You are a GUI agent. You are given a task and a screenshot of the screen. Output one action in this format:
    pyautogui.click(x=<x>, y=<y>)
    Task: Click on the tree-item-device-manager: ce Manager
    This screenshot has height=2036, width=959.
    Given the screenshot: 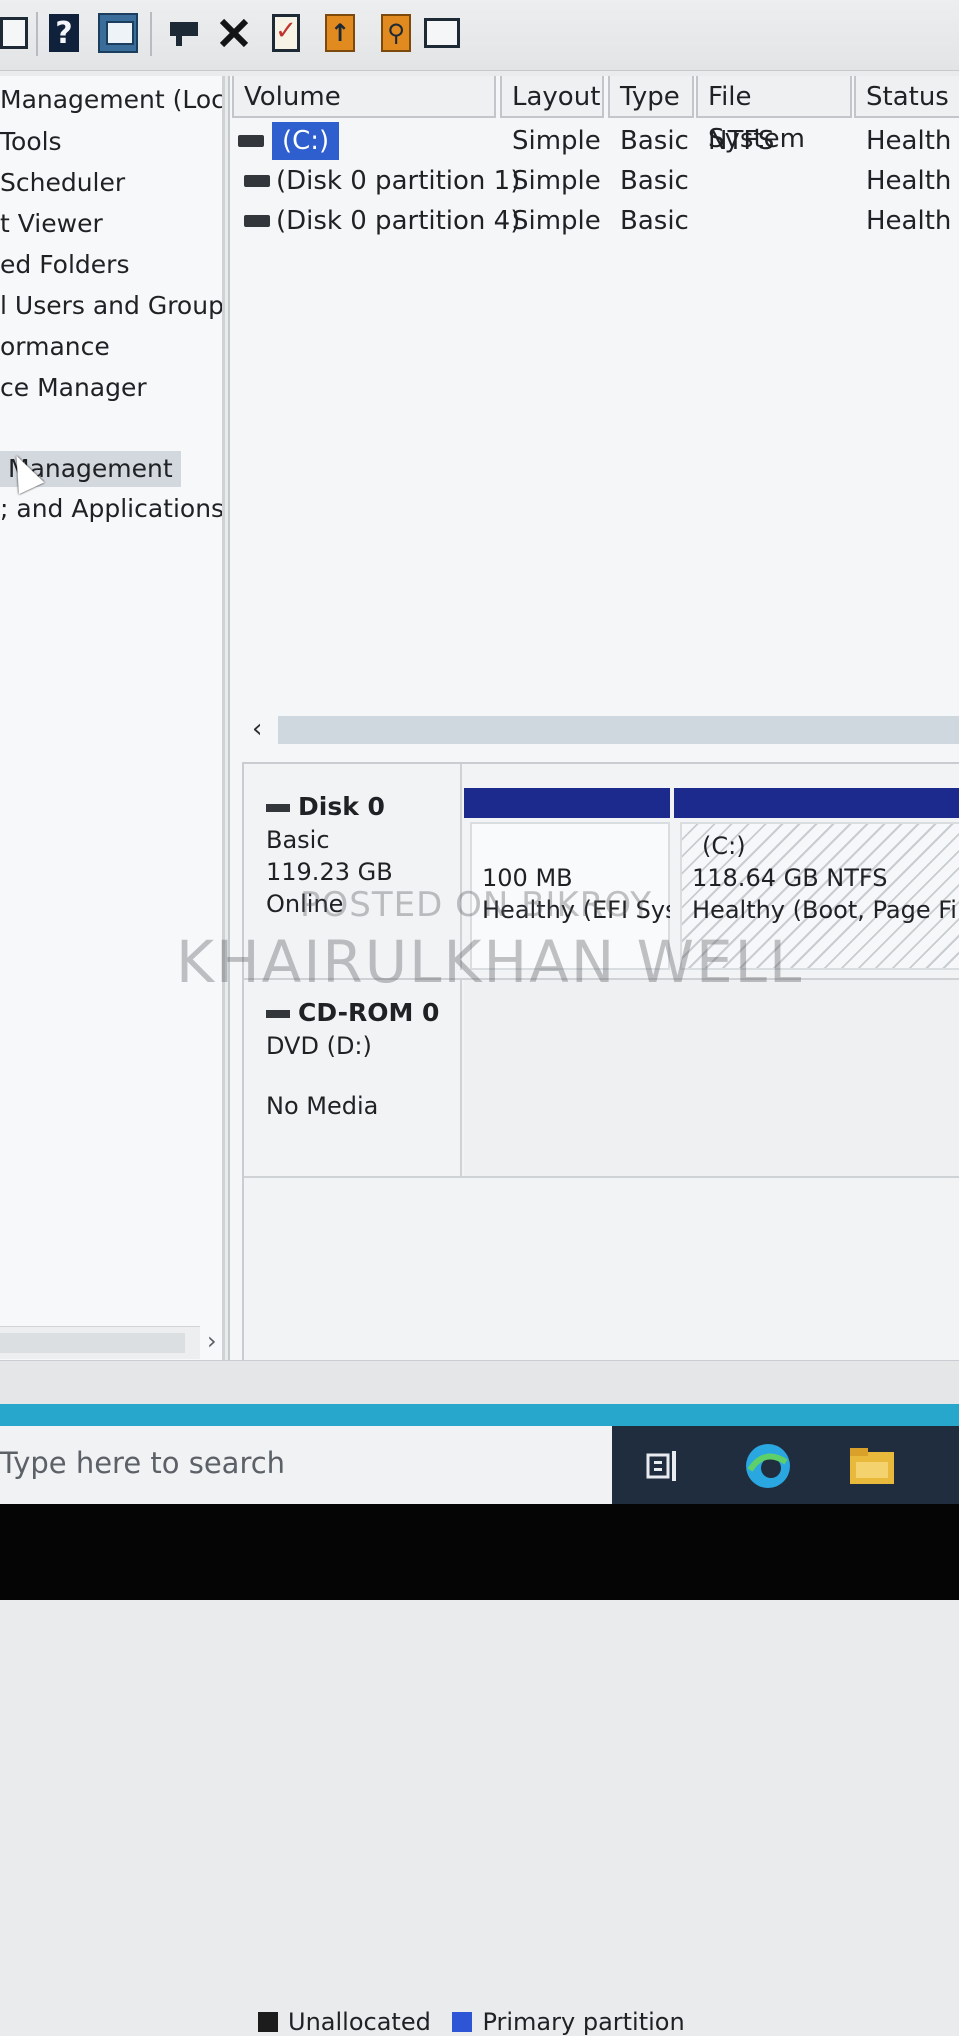 What is the action you would take?
    pyautogui.click(x=73, y=388)
    